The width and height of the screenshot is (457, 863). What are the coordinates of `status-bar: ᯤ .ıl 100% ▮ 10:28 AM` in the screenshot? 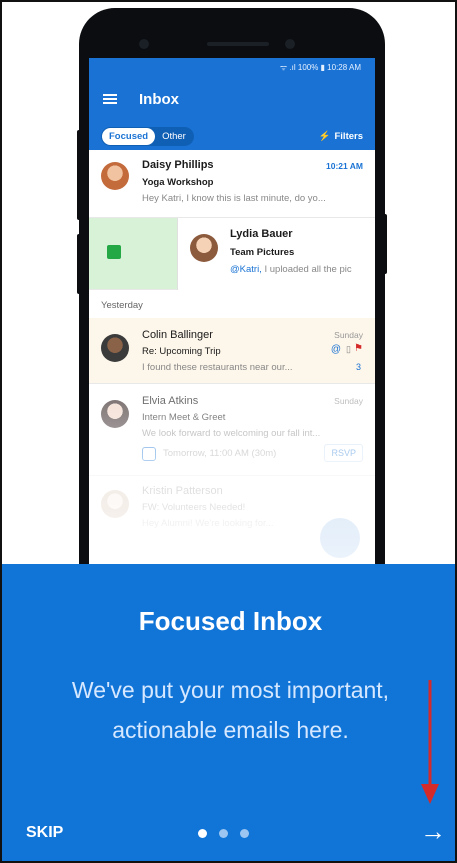 It's located at (232, 67).